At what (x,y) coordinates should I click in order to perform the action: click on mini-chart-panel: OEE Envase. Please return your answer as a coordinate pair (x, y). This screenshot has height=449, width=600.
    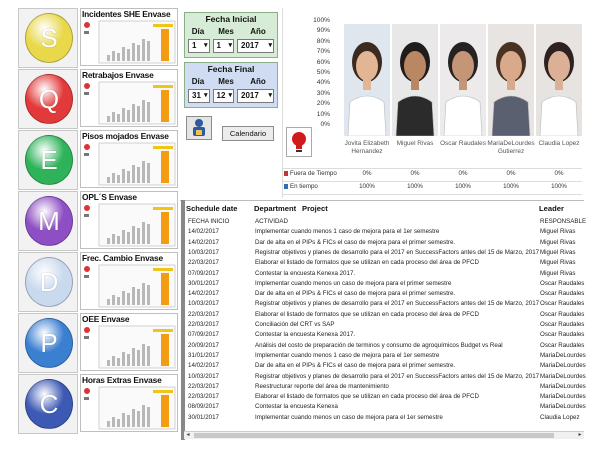
    Looking at the image, I should click on (129, 342).